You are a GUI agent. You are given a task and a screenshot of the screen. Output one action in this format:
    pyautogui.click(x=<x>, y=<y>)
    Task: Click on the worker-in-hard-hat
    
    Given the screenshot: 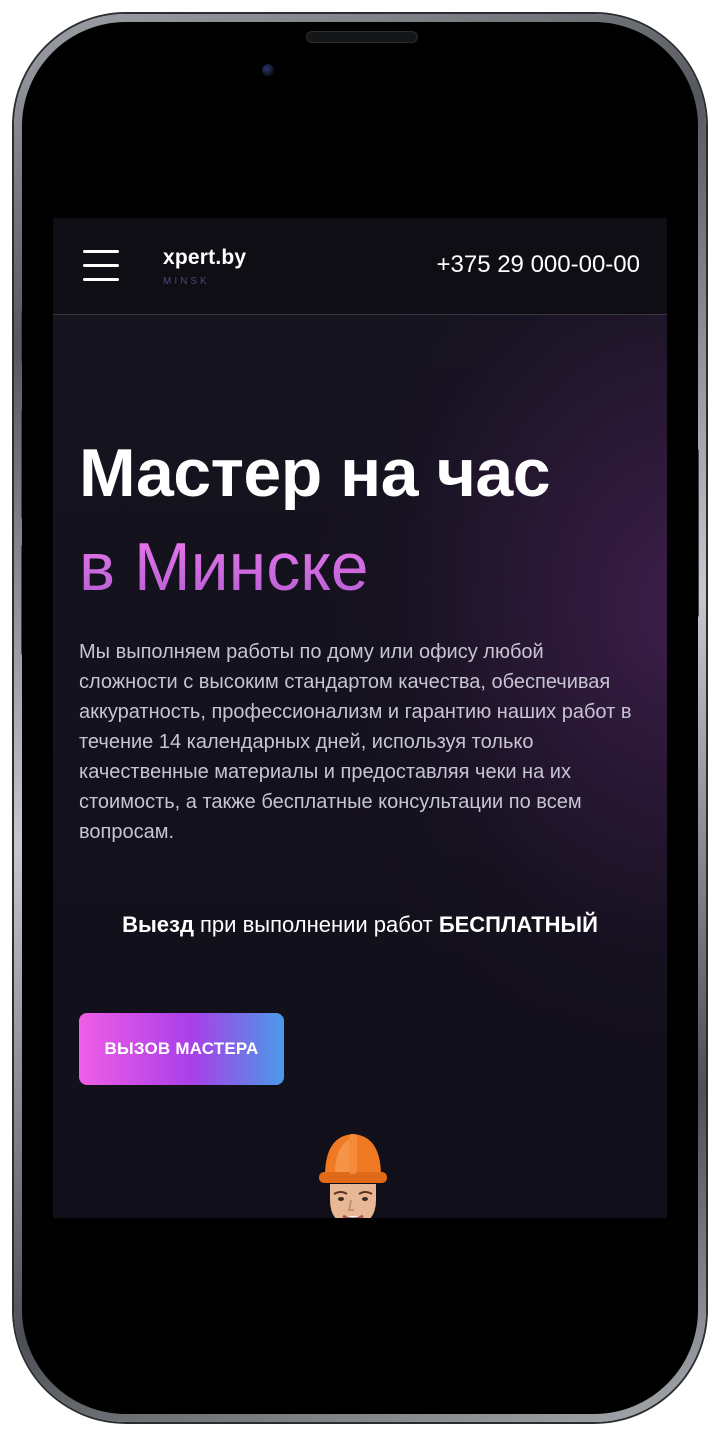 What is the action you would take?
    pyautogui.click(x=353, y=1176)
    